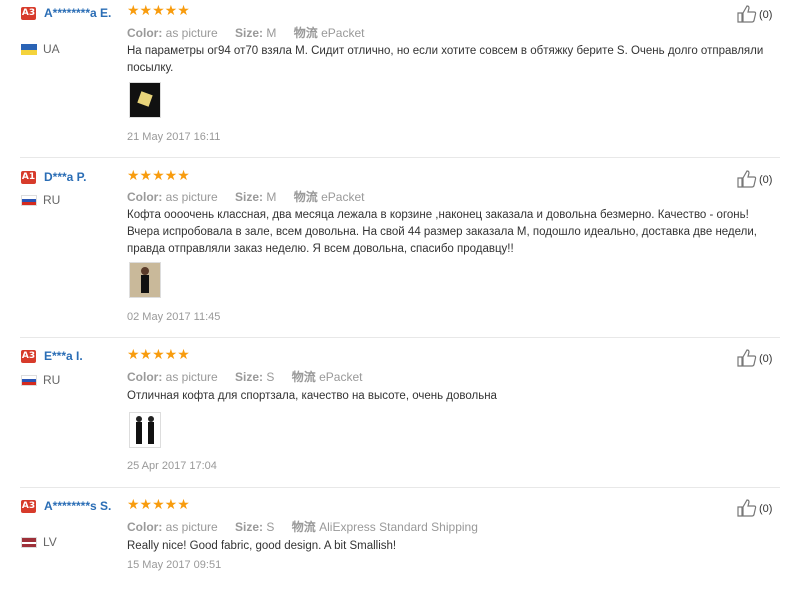  What do you see at coordinates (398, 527) in the screenshot?
I see `shipping-value: AliExpress Standard Shipping` at bounding box center [398, 527].